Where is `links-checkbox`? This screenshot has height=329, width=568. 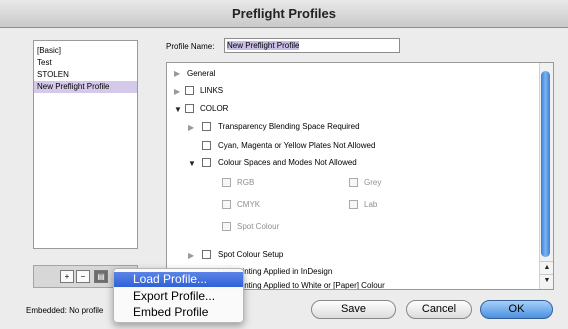
links-checkbox is located at coordinates (189, 90).